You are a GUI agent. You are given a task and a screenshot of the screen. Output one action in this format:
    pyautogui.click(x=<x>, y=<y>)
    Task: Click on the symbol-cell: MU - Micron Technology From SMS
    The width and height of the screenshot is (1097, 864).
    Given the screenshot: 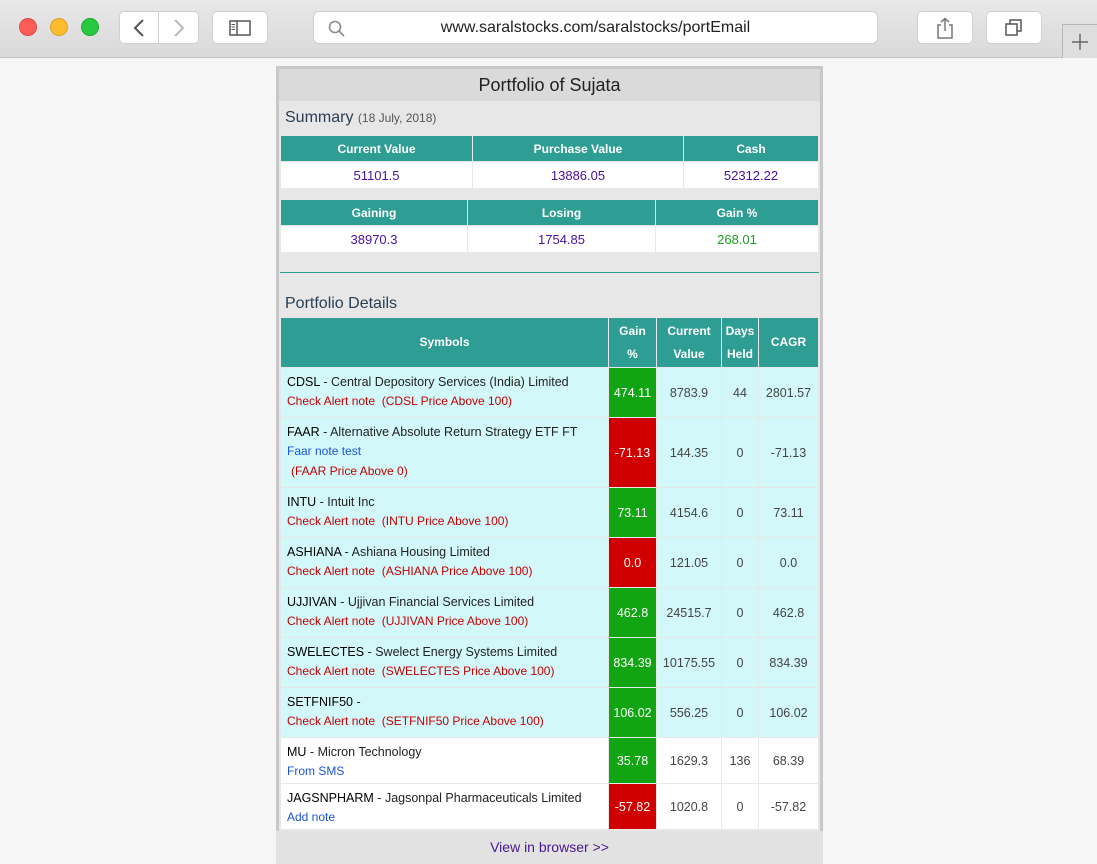 What is the action you would take?
    pyautogui.click(x=444, y=760)
    